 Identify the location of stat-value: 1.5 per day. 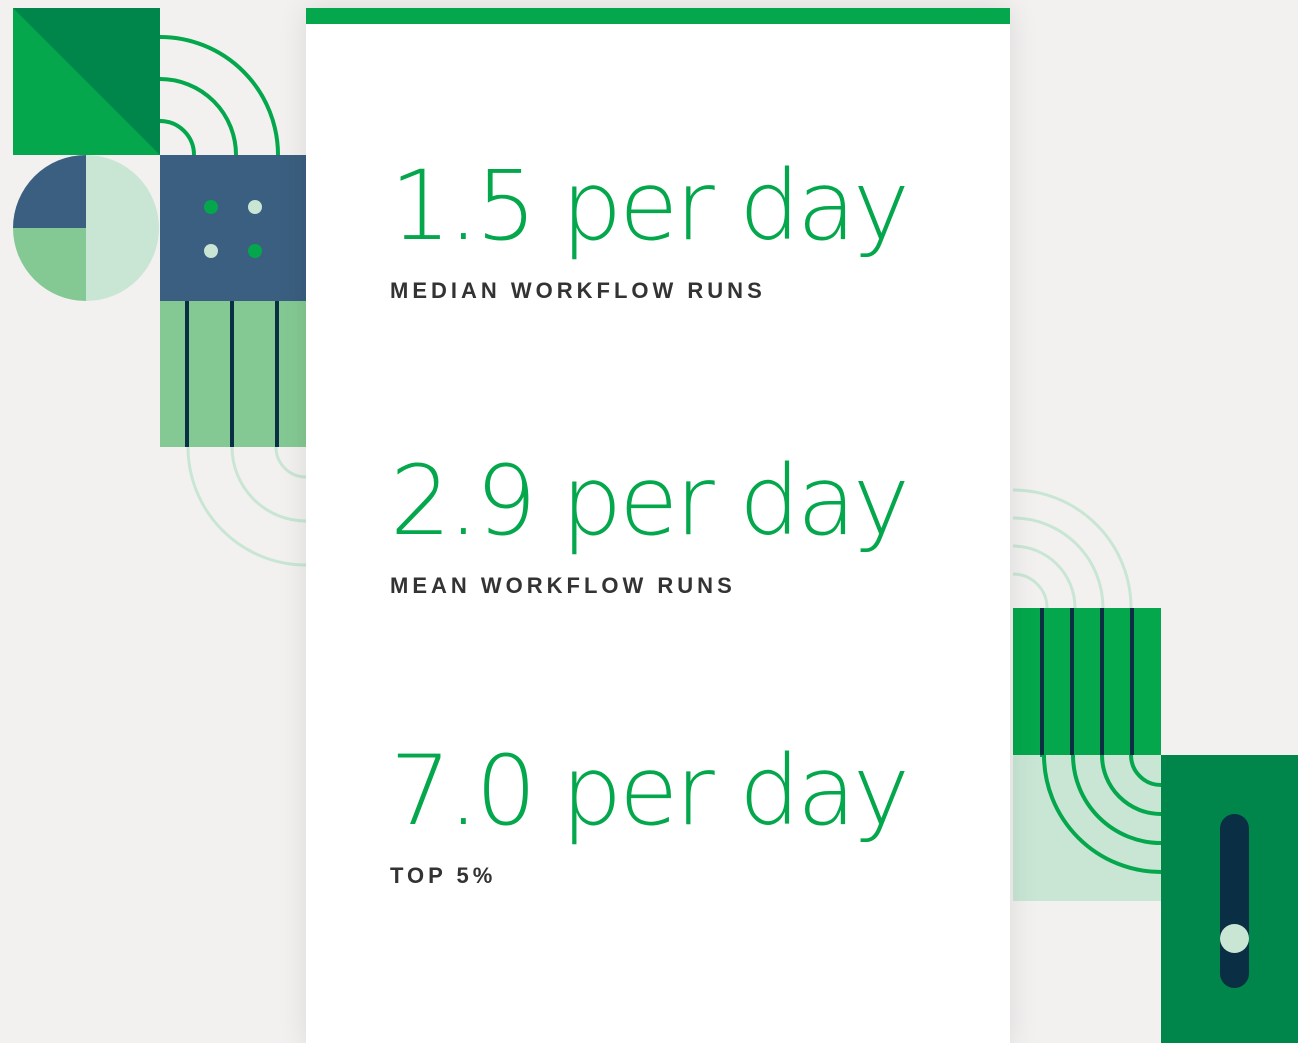
(650, 206).